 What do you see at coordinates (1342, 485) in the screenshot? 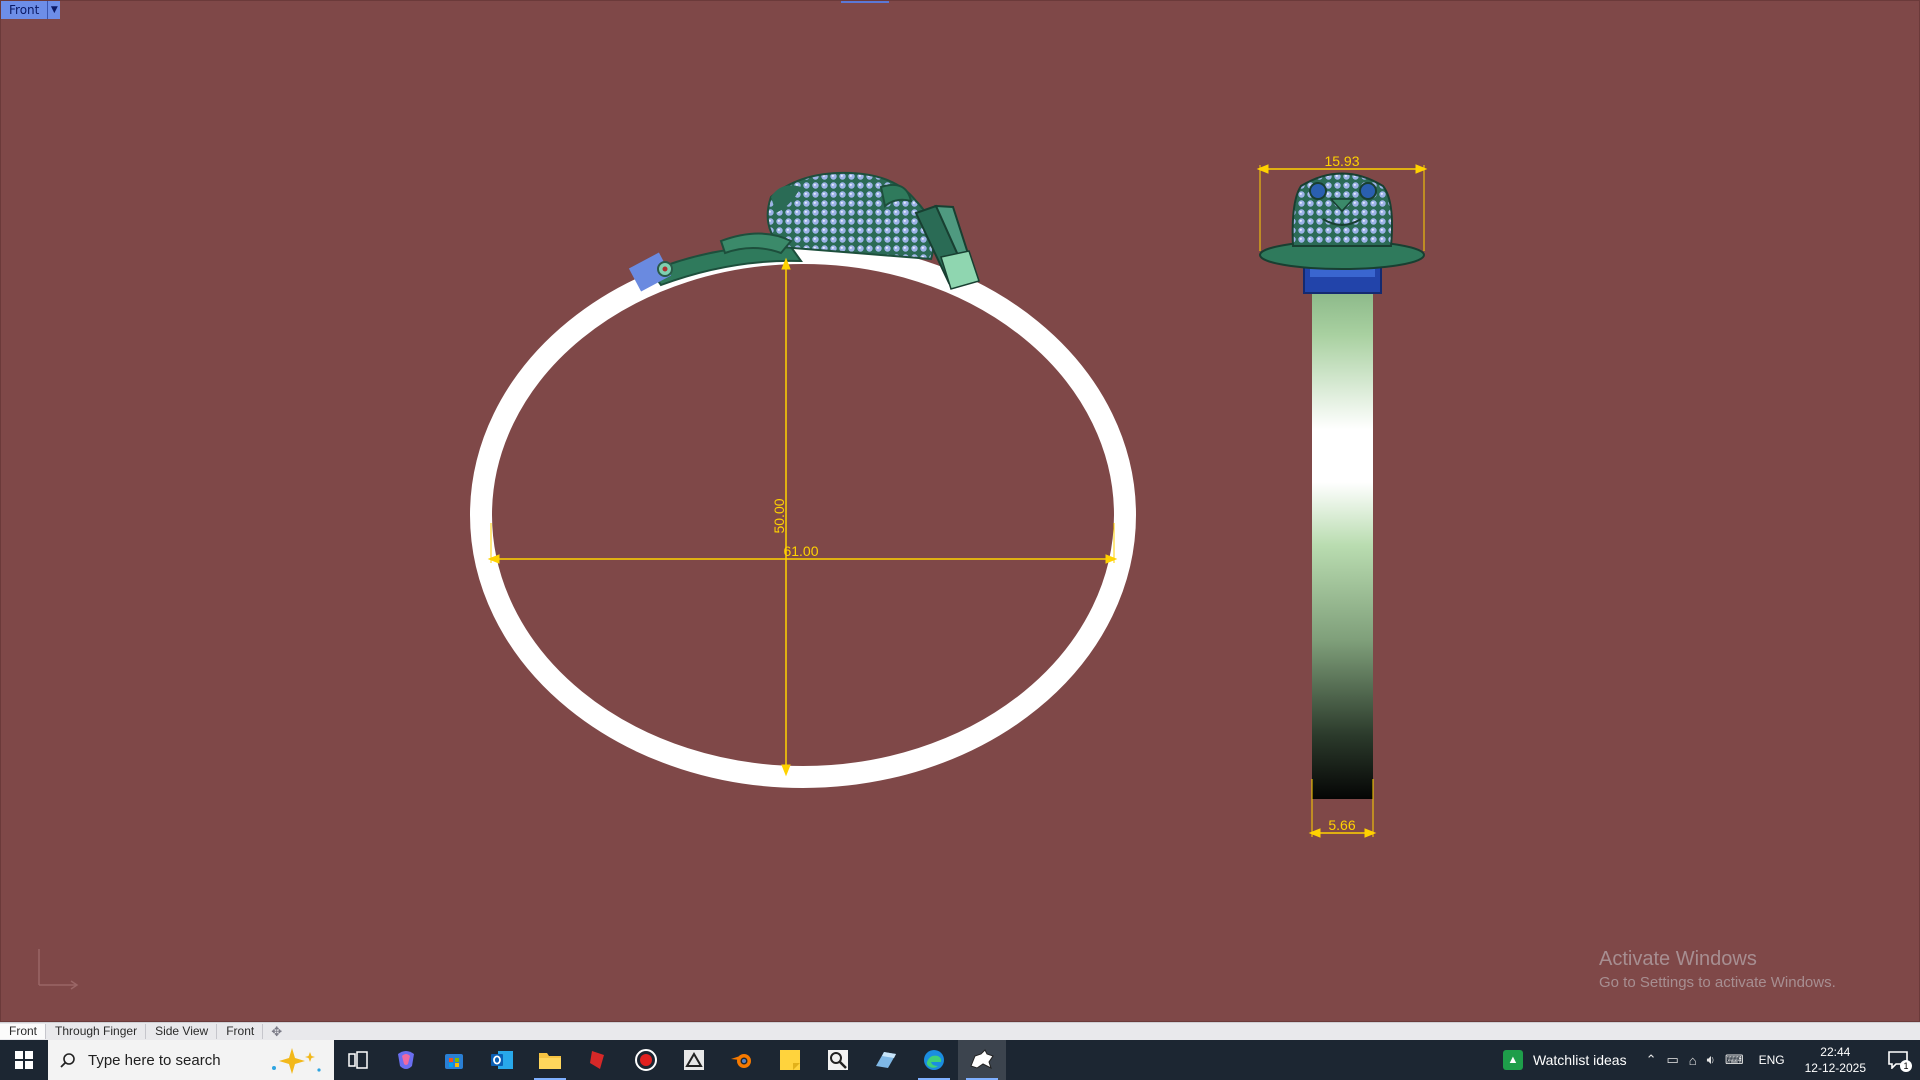
I see `bangle-side-view` at bounding box center [1342, 485].